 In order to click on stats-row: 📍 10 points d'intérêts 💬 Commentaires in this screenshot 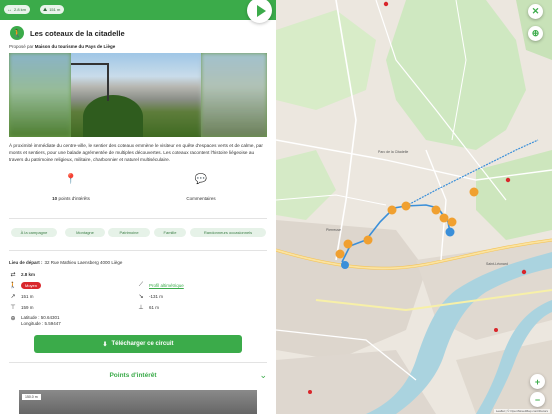, I will do `click(138, 194)`.